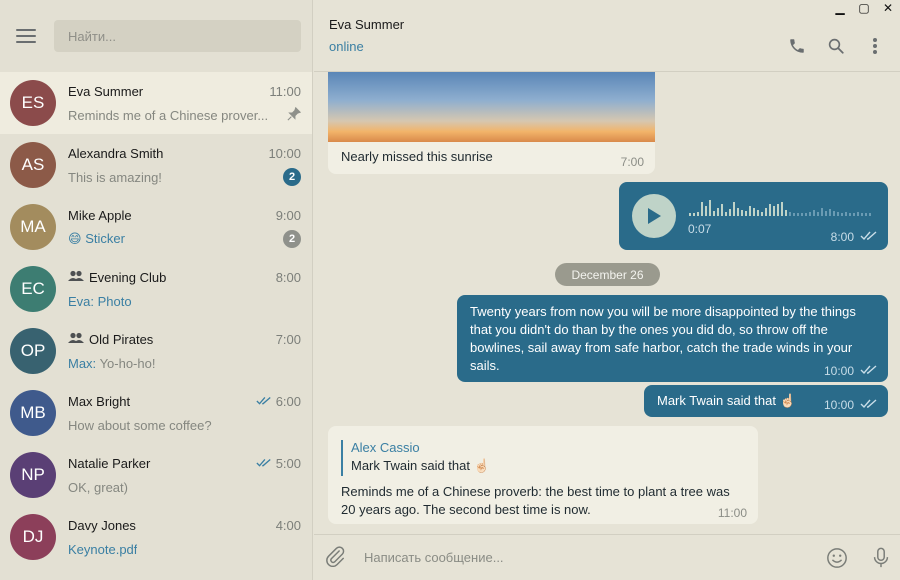  What do you see at coordinates (607, 36) in the screenshot?
I see `chat-header: Eva Summer online` at bounding box center [607, 36].